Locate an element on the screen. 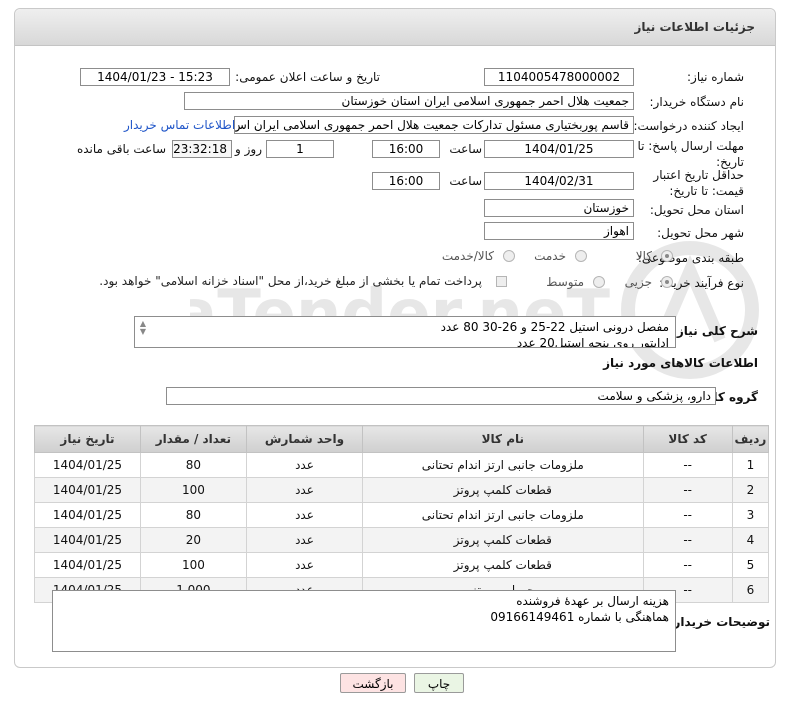 This screenshot has height=708, width=788. table-row: 2 -- قطعات کلمپ پروتز عدد 100 1404/01/25 is located at coordinates (402, 490).